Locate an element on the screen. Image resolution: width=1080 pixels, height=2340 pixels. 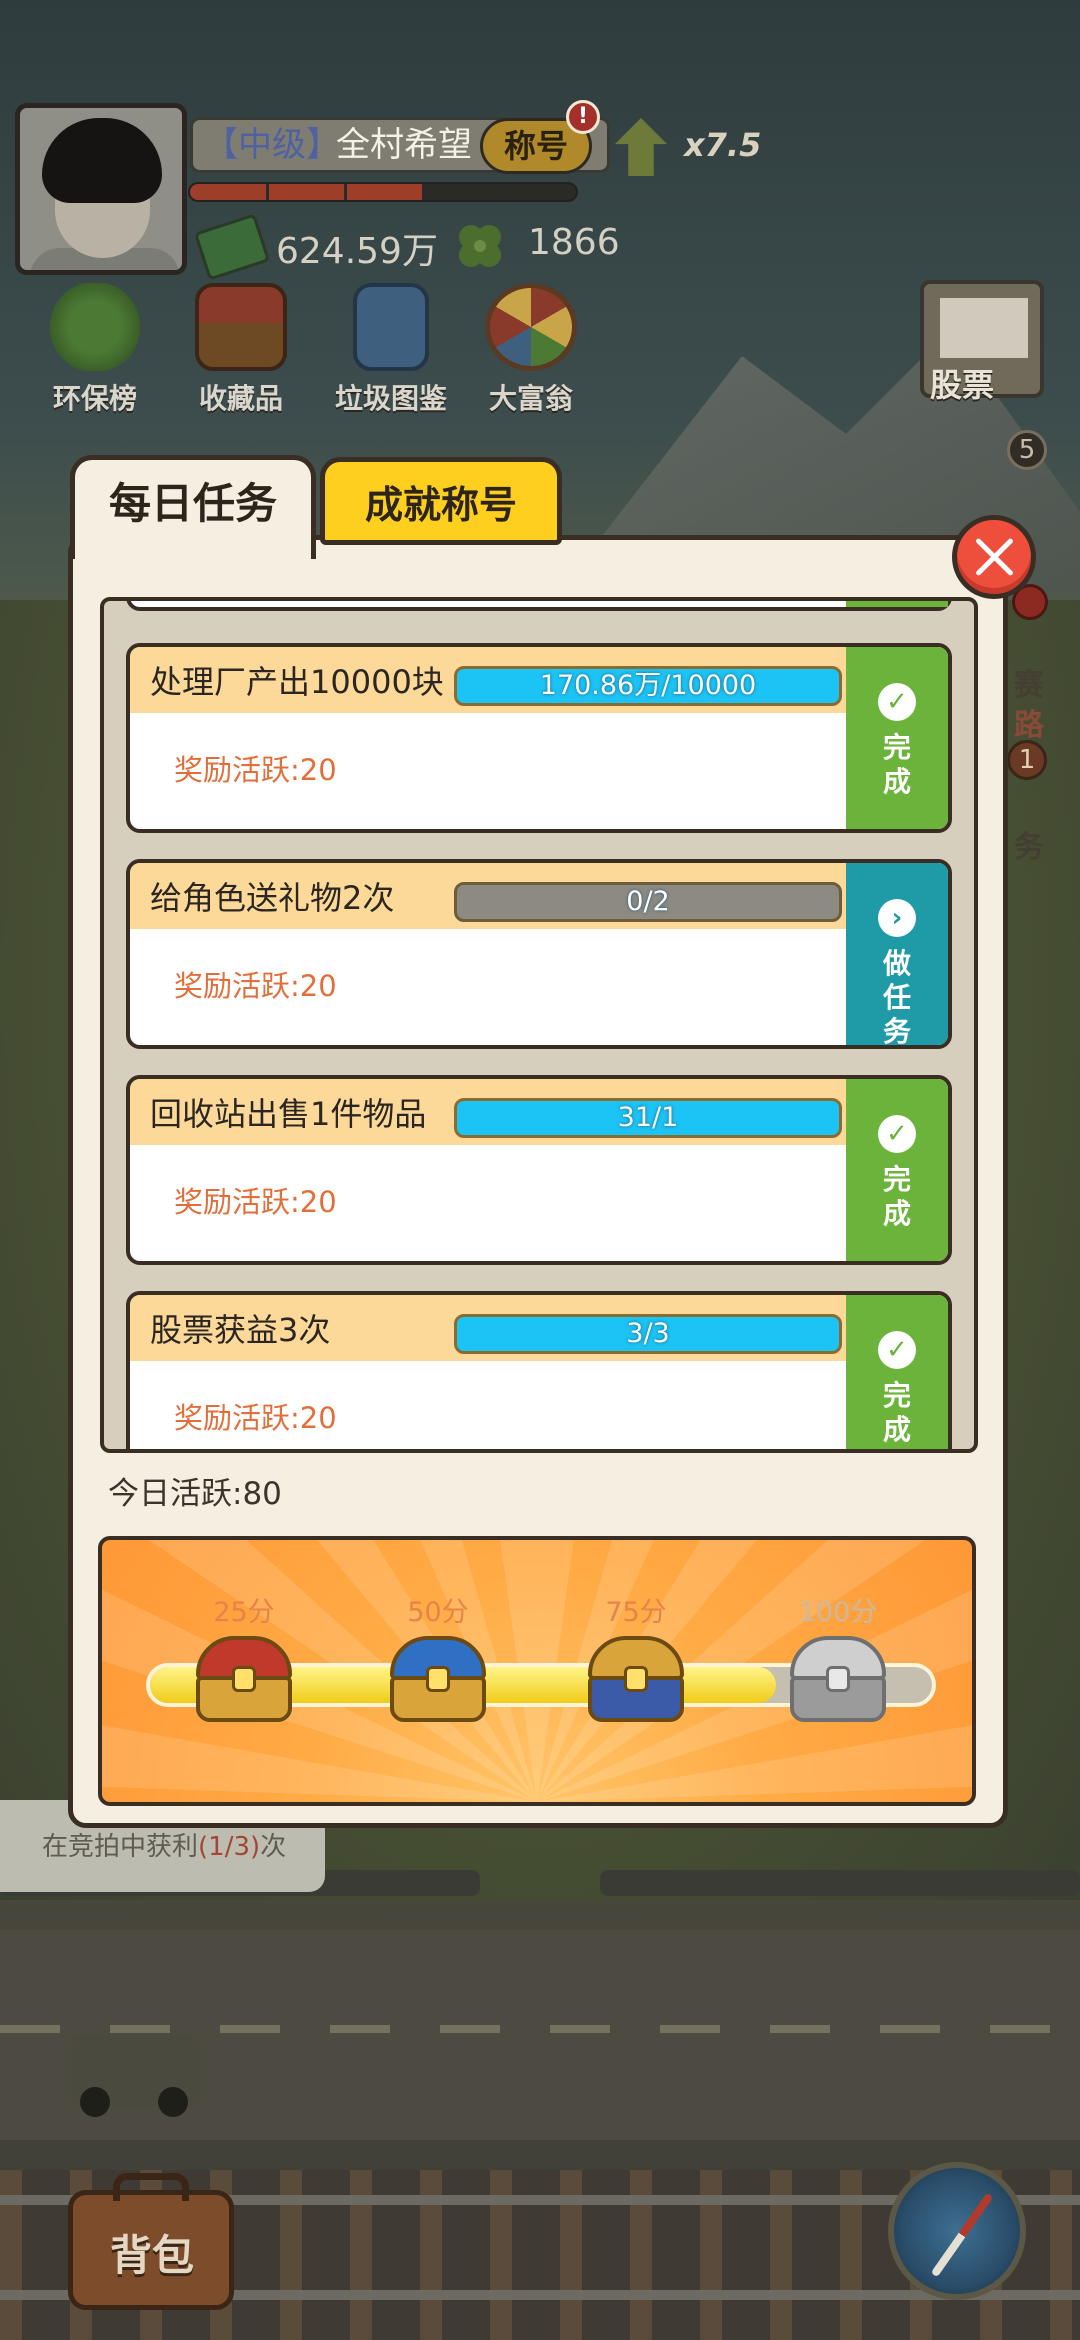
task-card: 给角色送礼物2次 0/2 奖励活跃:20 › 做任务 is located at coordinates (539, 954).